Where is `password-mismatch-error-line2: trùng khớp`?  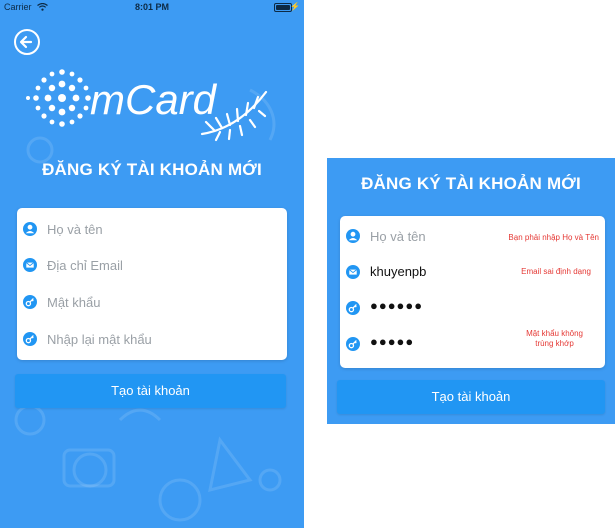
password-mismatch-error-line2: trùng khớp is located at coordinates (554, 343).